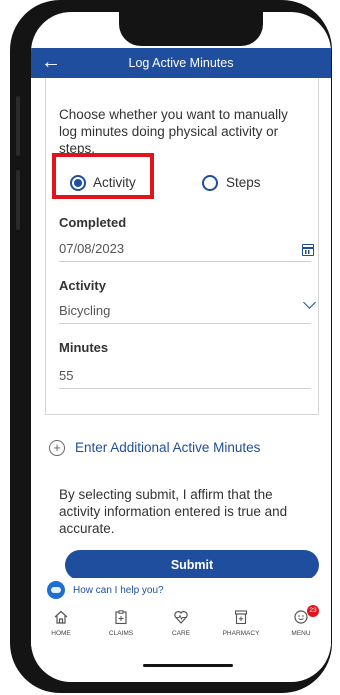  I want to click on add-circle-icon: +, so click(57, 448).